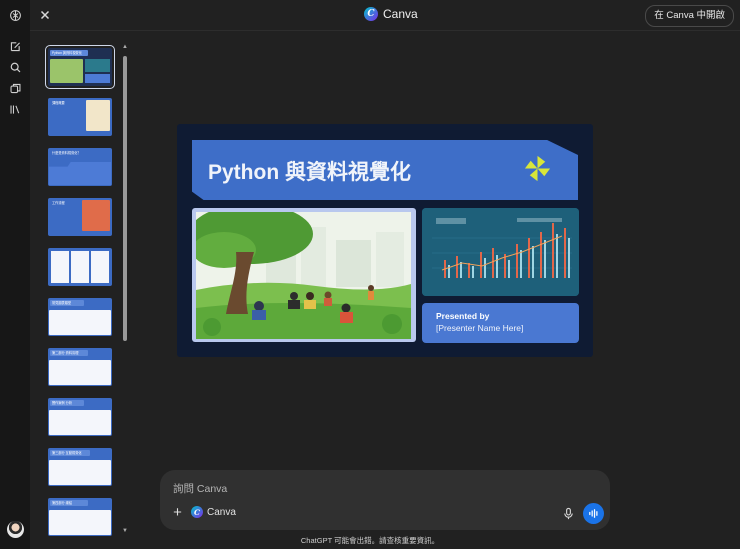  Describe the element at coordinates (66, 153) in the screenshot. I see `thumbnail-title: 什麼是資料視覺化？` at that location.